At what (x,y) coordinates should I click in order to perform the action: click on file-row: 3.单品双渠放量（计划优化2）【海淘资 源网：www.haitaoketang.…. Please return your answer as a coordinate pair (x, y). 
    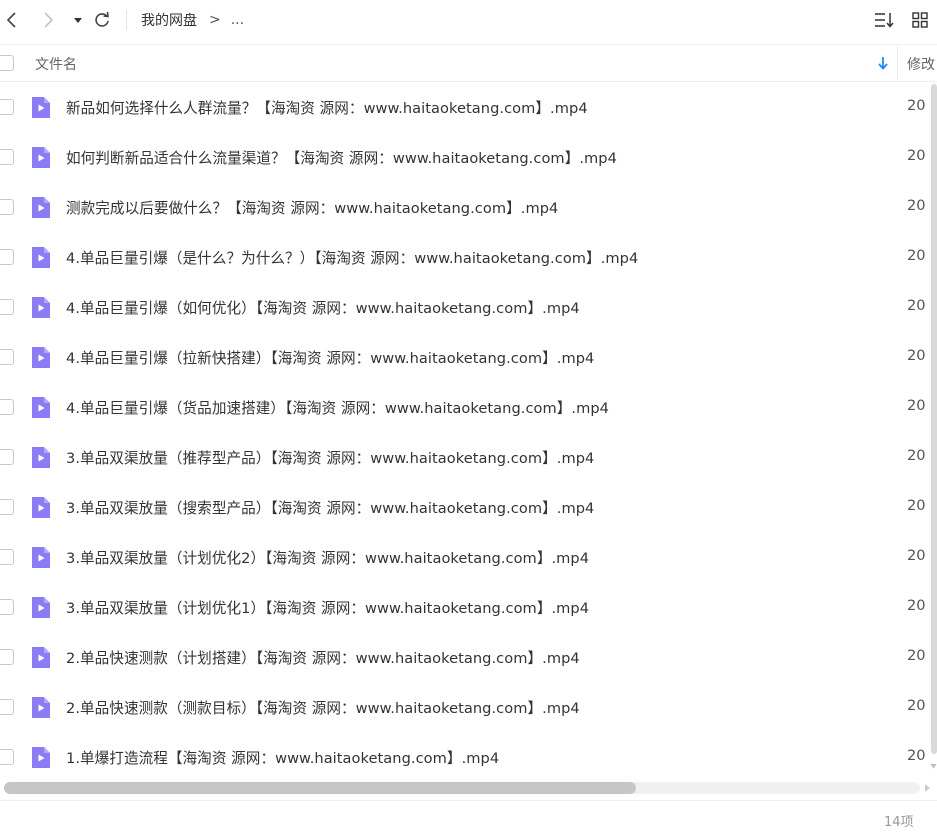
    Looking at the image, I should click on (463, 557).